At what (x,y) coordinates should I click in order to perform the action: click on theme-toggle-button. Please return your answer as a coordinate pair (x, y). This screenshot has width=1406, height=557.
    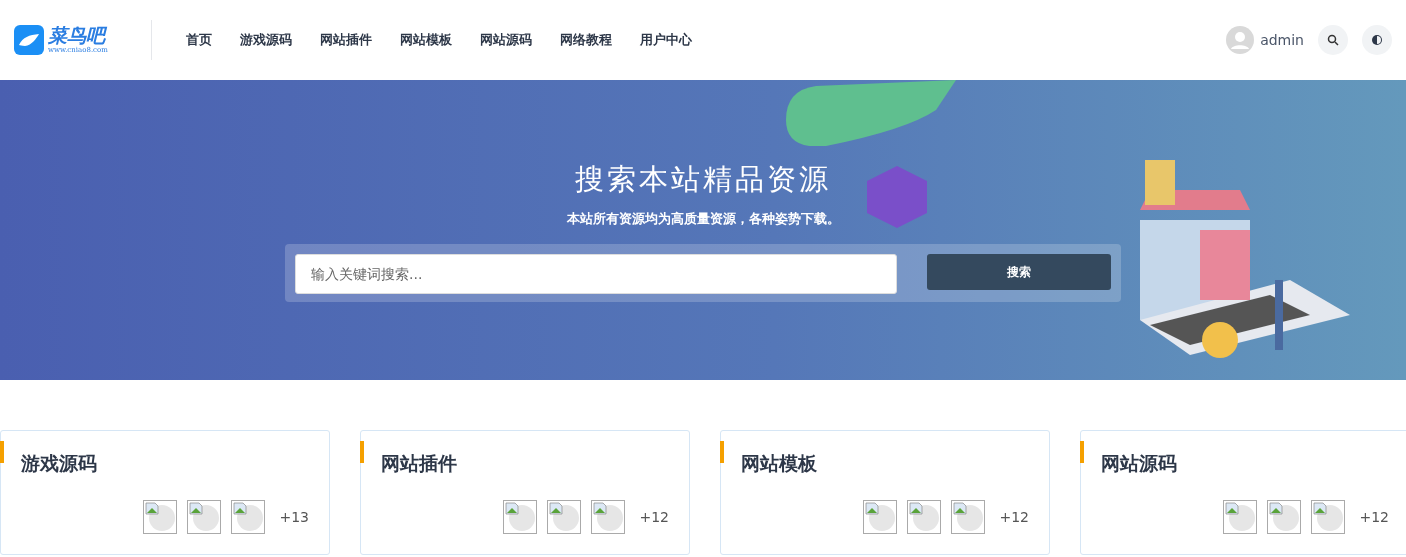
    Looking at the image, I should click on (1377, 40).